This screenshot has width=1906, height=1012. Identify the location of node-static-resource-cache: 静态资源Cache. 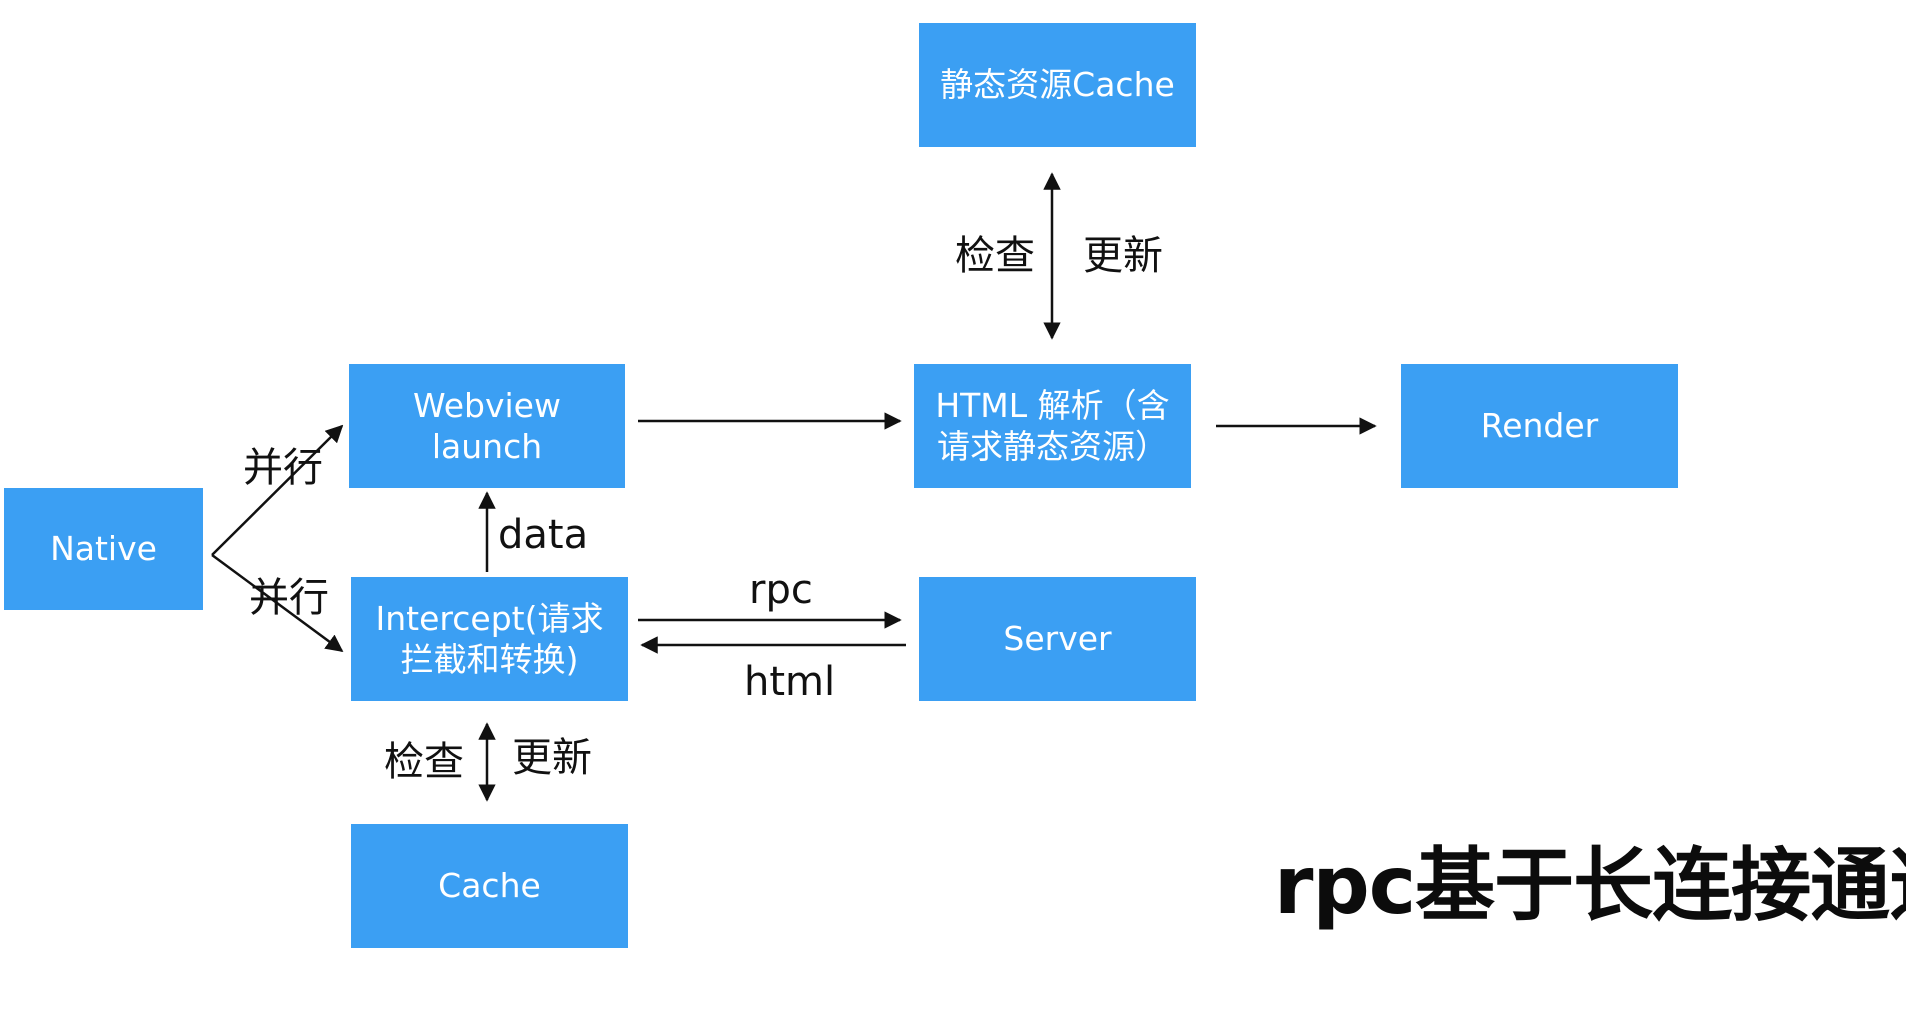
(1057, 85).